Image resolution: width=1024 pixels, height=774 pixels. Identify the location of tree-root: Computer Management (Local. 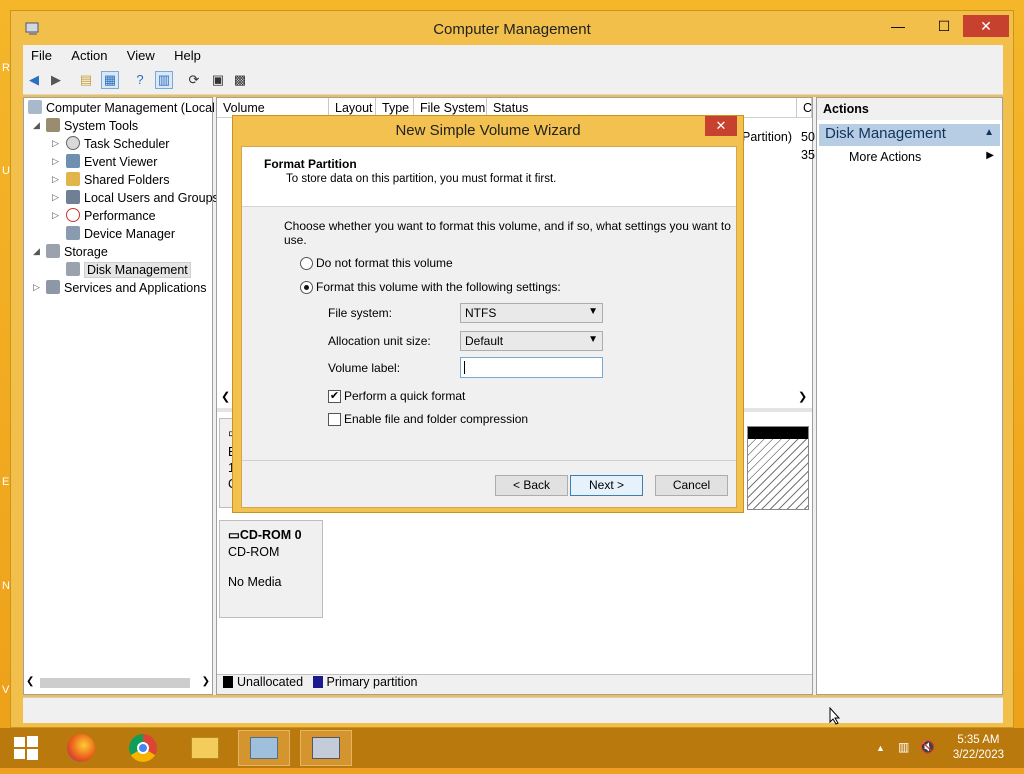
(121, 108).